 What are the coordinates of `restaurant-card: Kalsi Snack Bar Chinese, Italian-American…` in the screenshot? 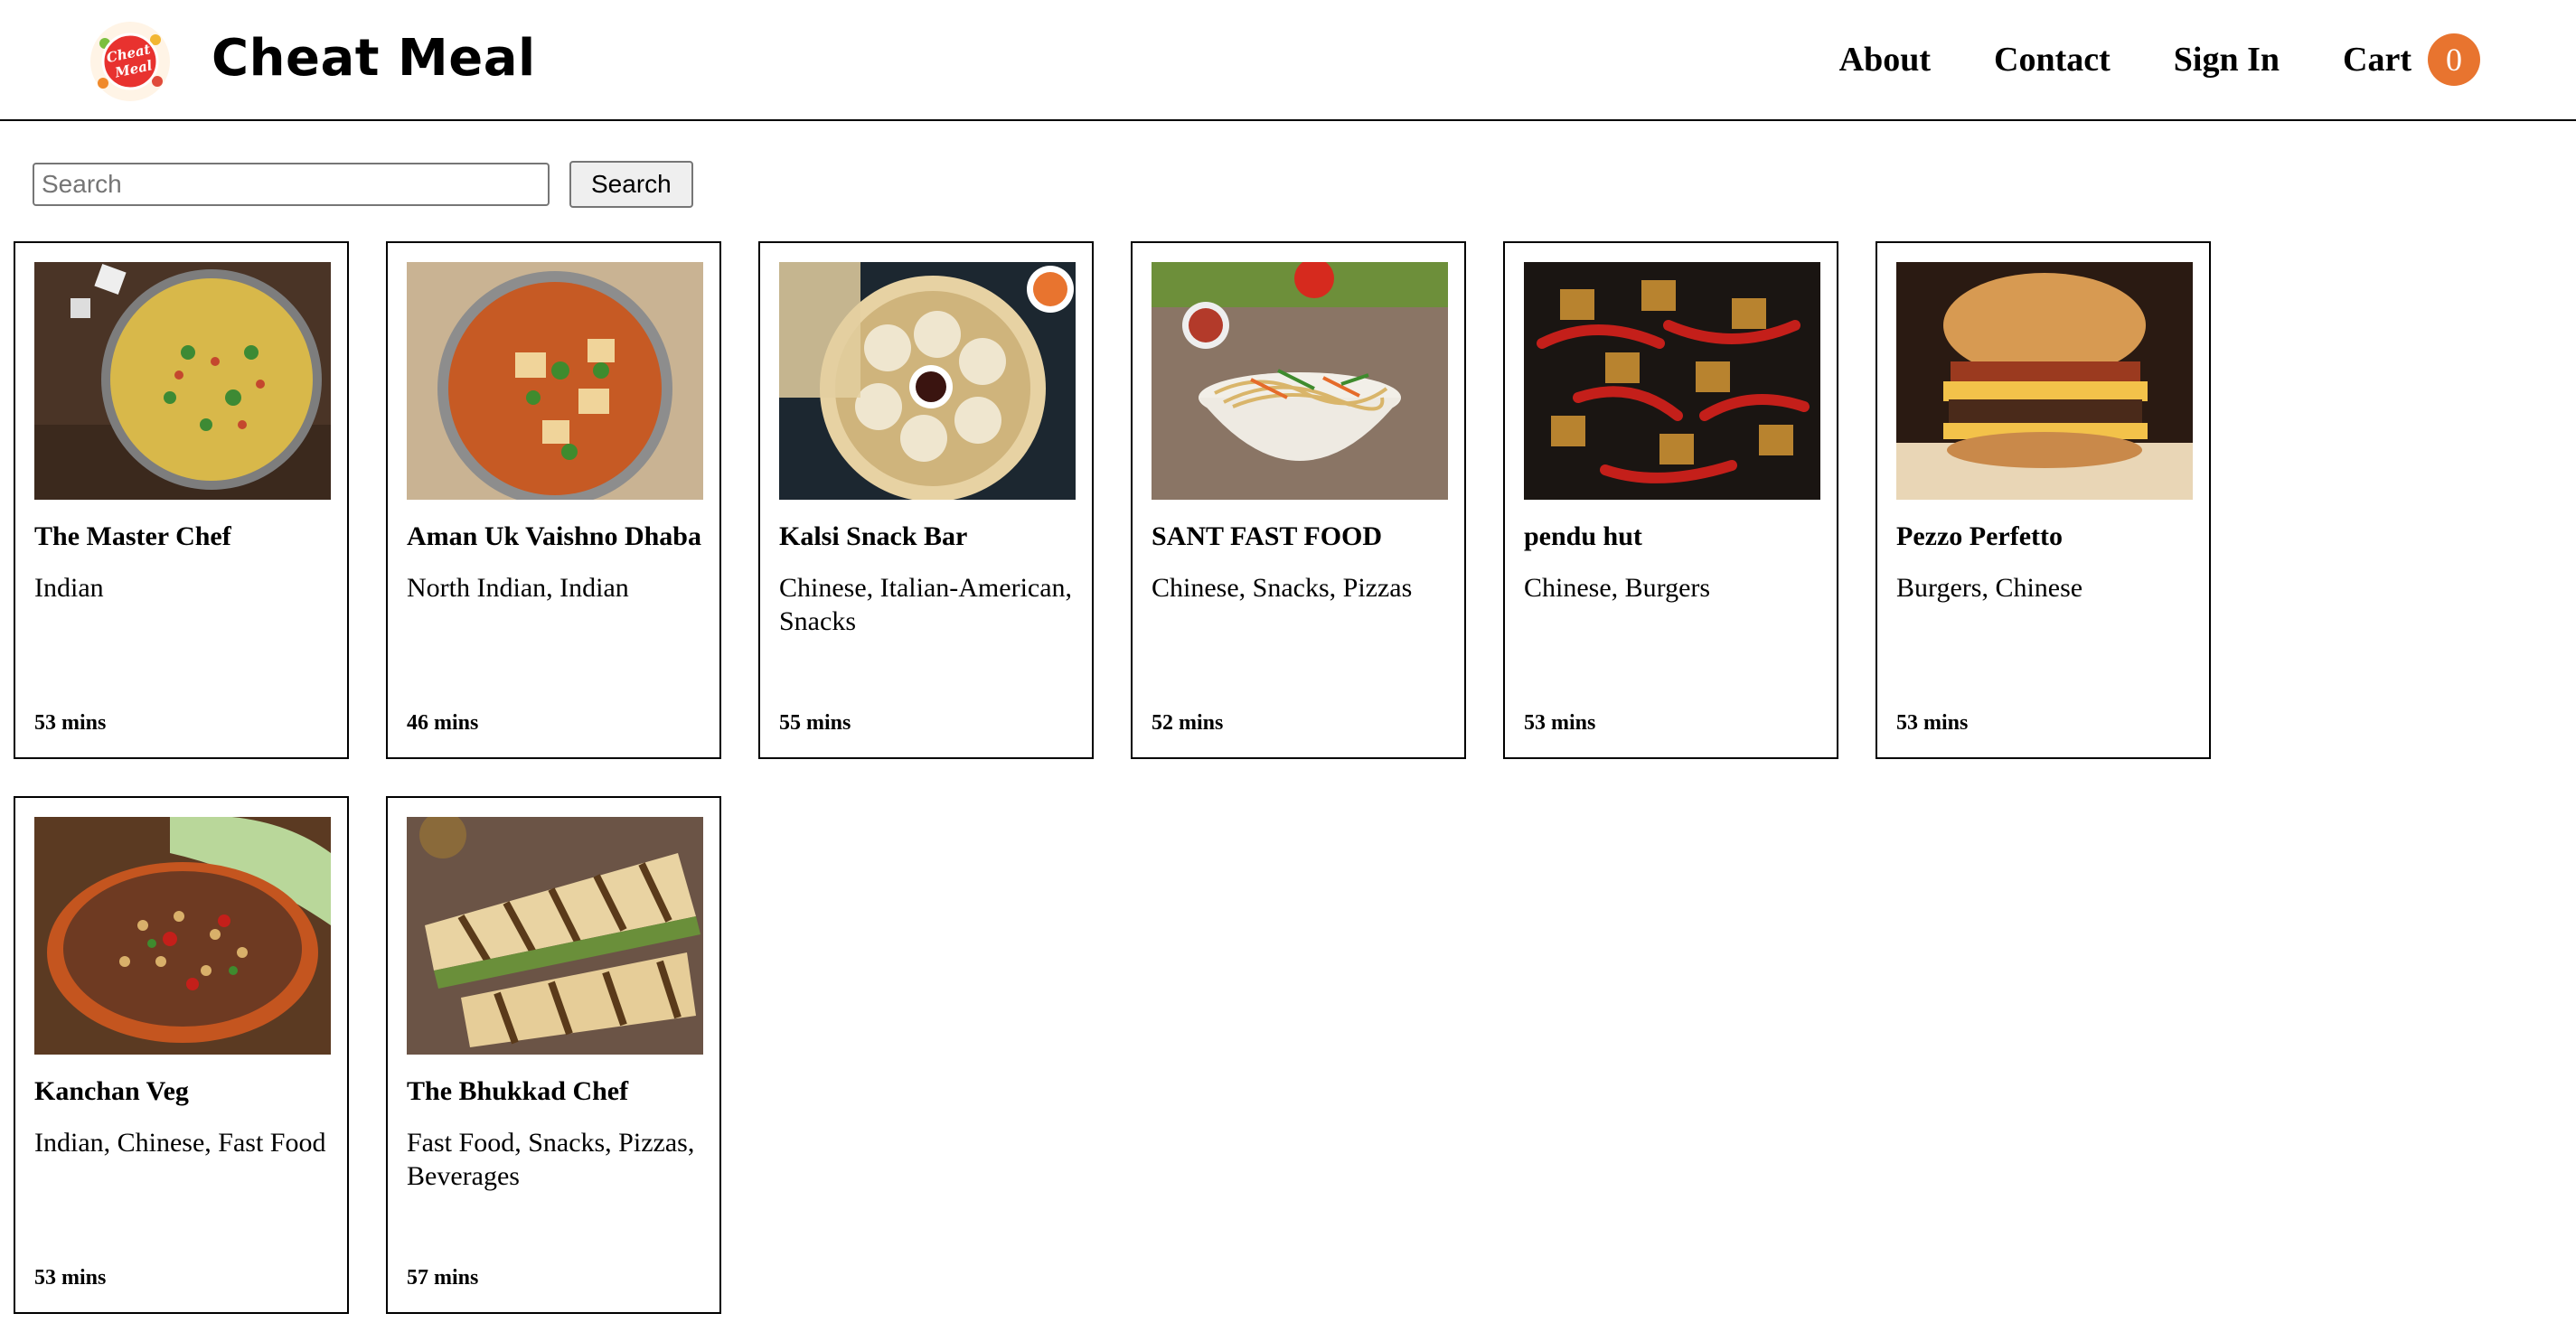 It's located at (926, 500).